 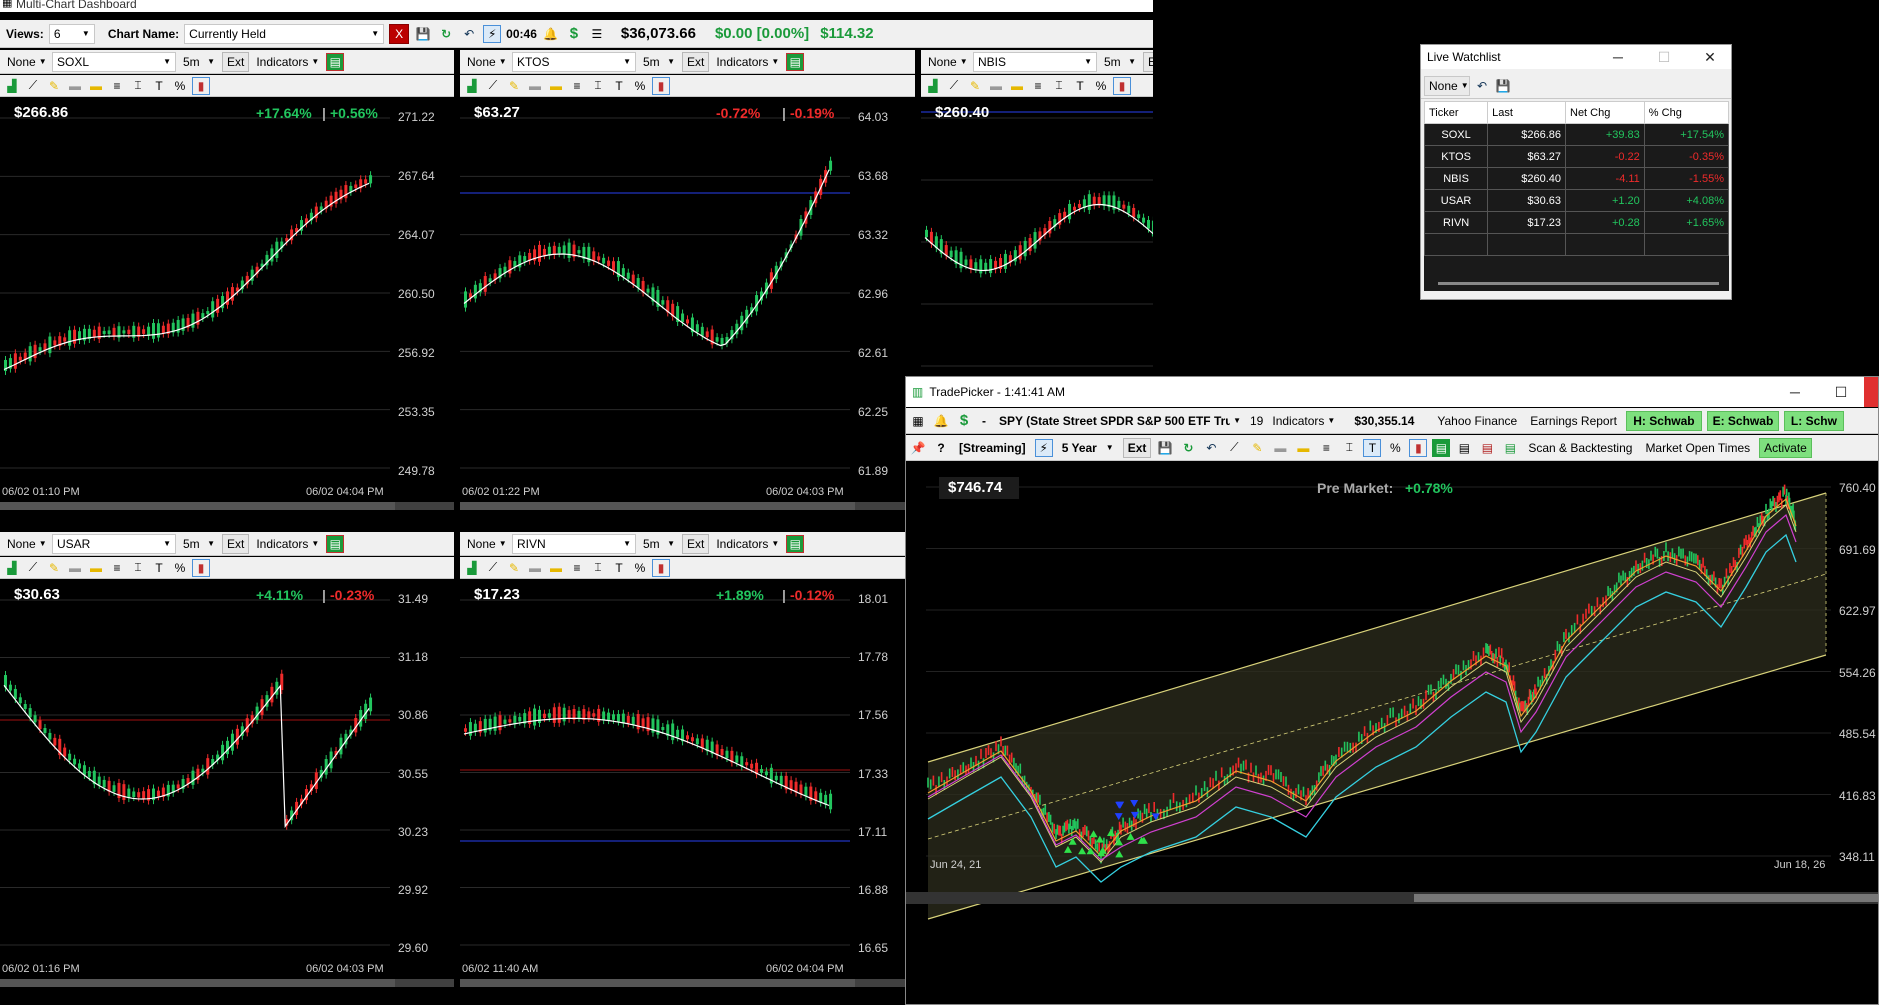 I want to click on ticker-input: SOXL ▼, so click(x=114, y=61).